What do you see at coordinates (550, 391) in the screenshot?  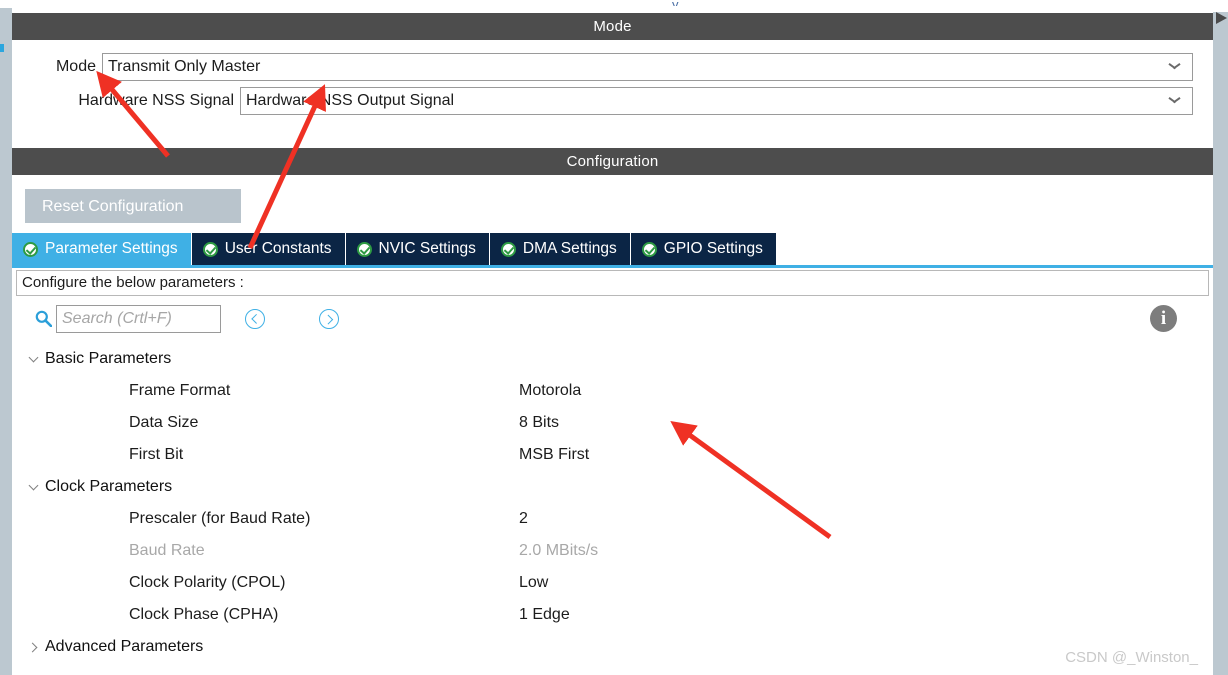 I see `parameter-value: Motorola` at bounding box center [550, 391].